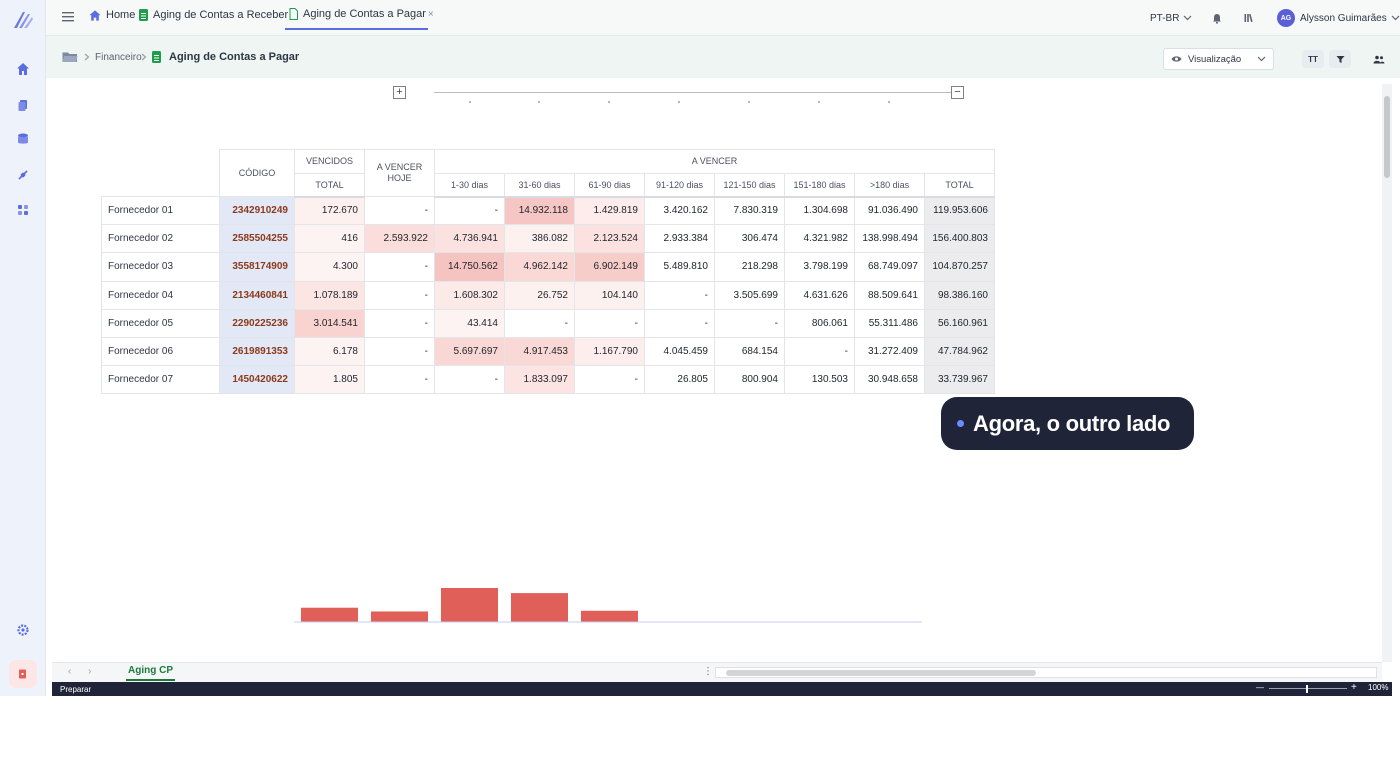  Describe the element at coordinates (23, 630) in the screenshot. I see `sidebar-settings-button` at that location.